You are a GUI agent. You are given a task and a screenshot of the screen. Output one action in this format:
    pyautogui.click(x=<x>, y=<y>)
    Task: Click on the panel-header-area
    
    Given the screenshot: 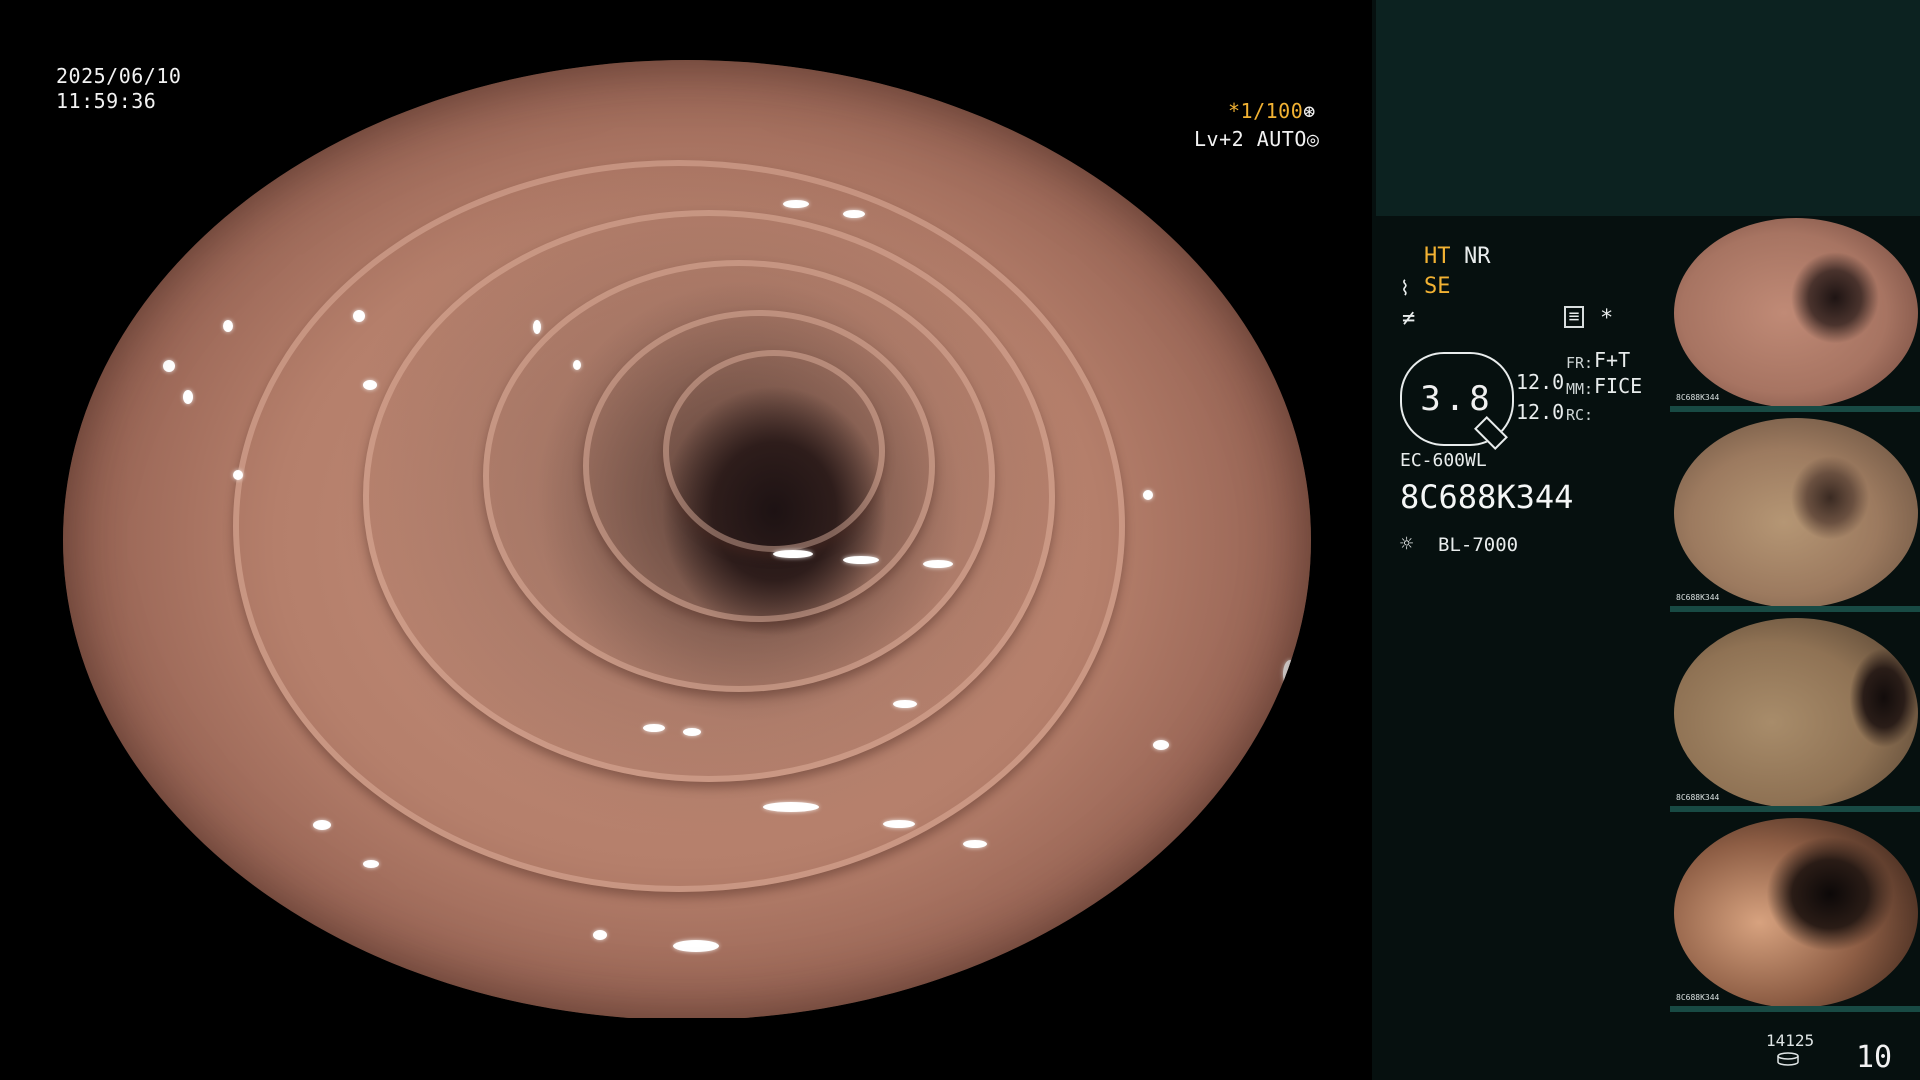 What is the action you would take?
    pyautogui.click(x=1648, y=108)
    